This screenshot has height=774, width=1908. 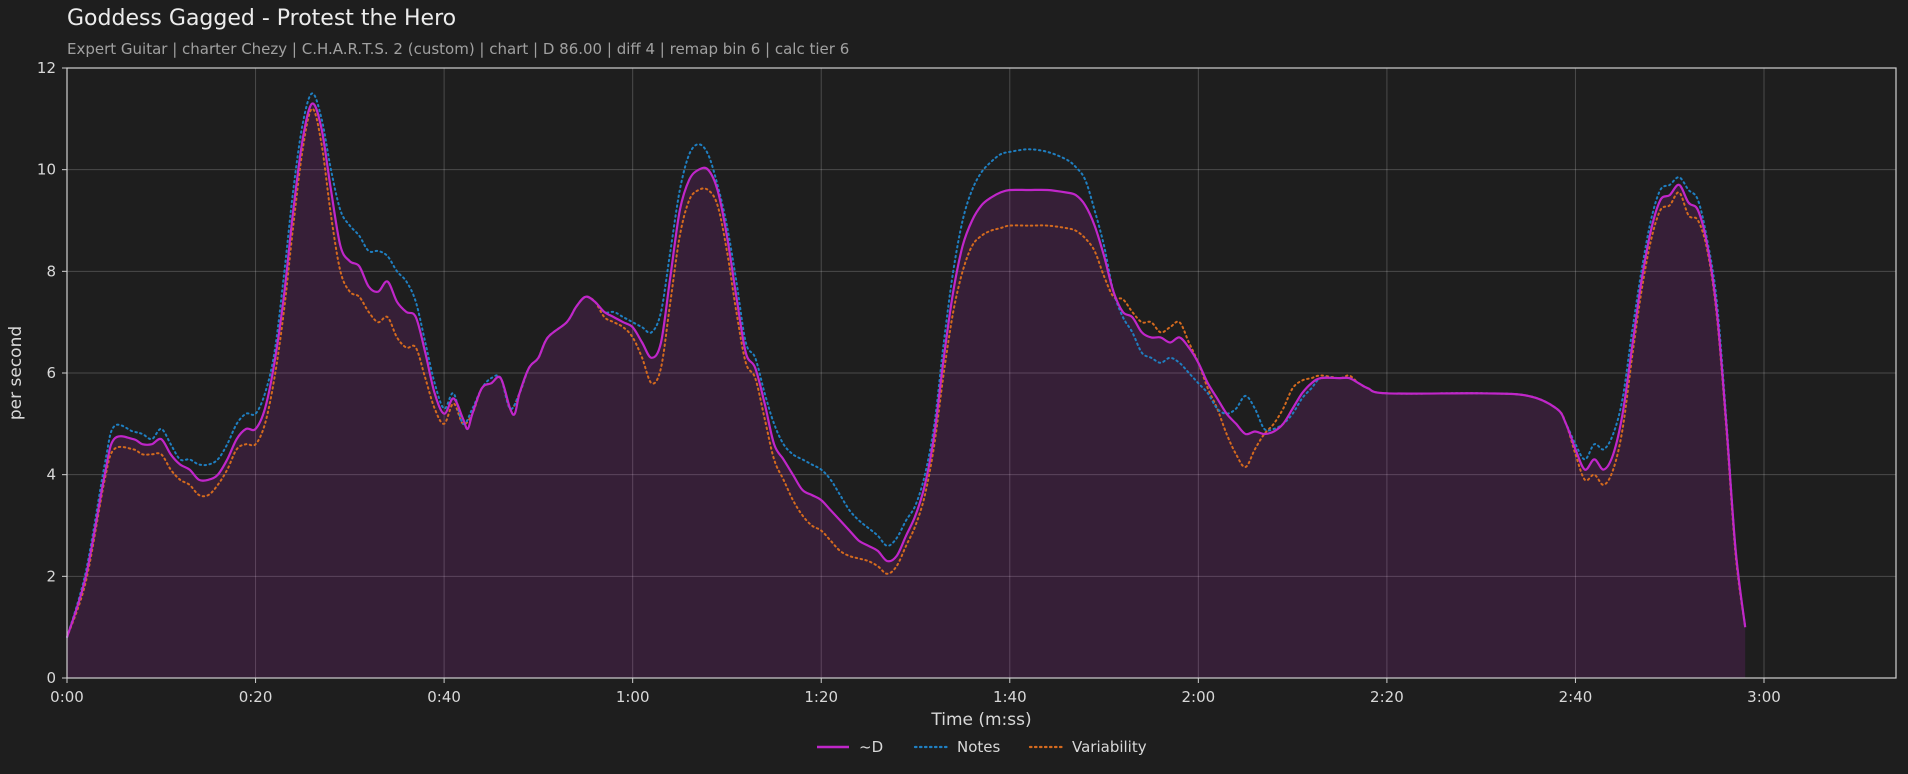 I want to click on y-tick-label: 0, so click(x=51, y=678).